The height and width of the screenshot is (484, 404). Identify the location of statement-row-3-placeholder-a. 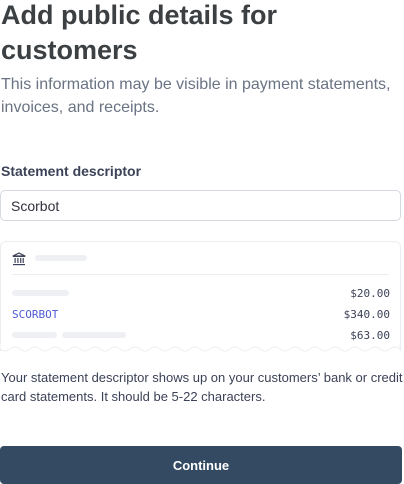
(34, 335).